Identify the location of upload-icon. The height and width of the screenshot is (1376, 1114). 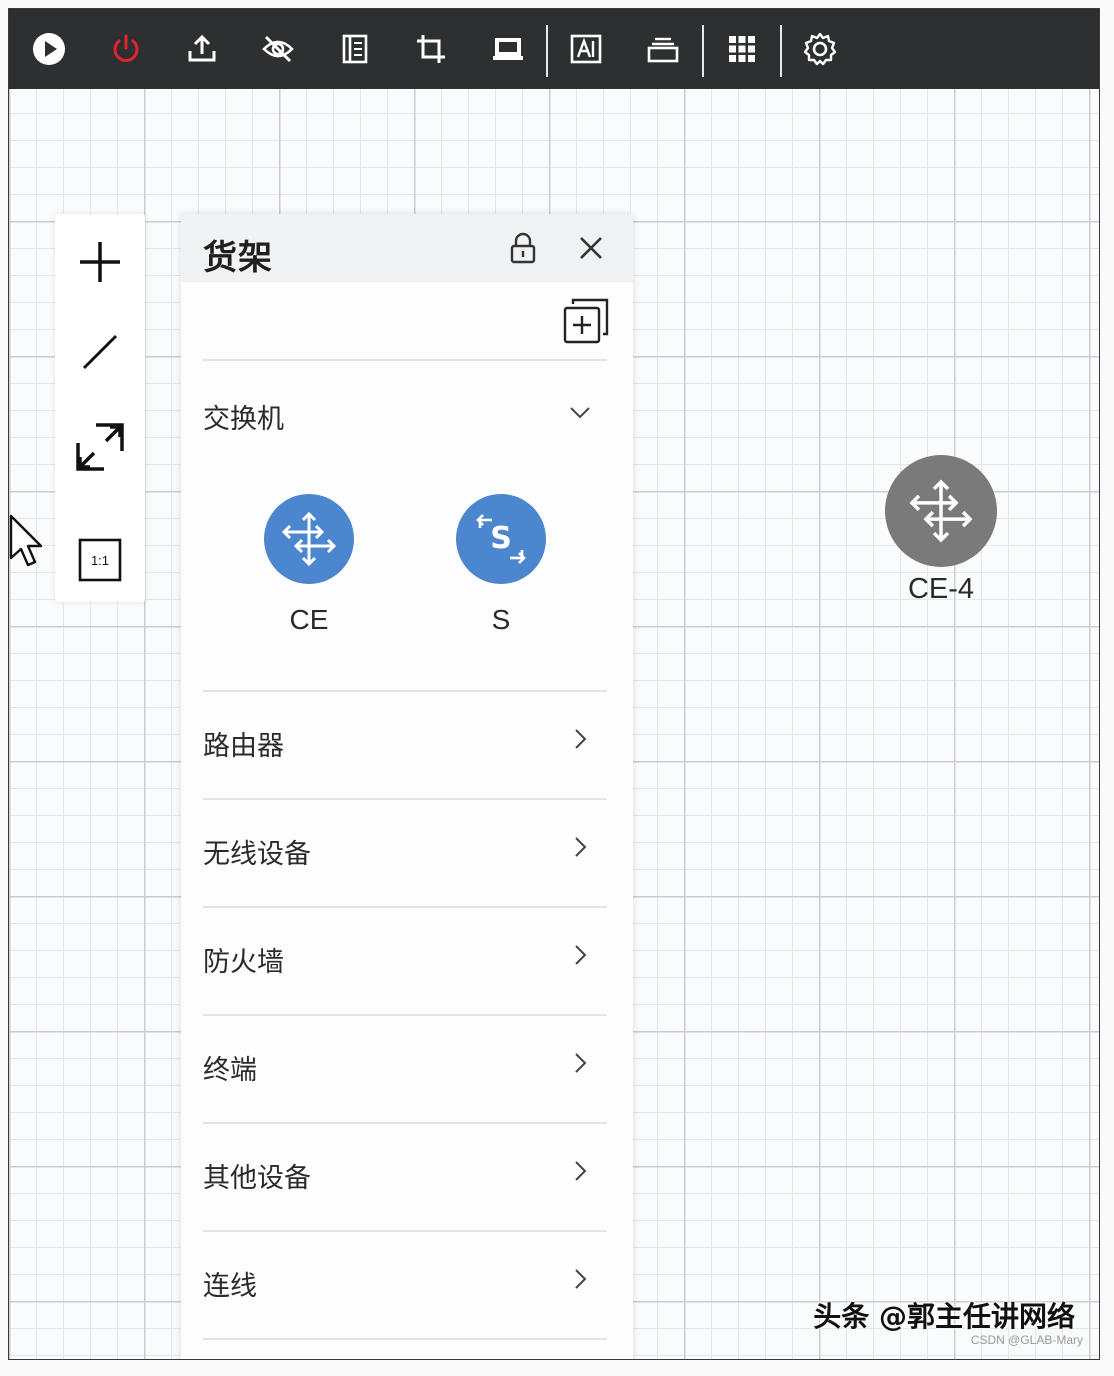
(202, 49).